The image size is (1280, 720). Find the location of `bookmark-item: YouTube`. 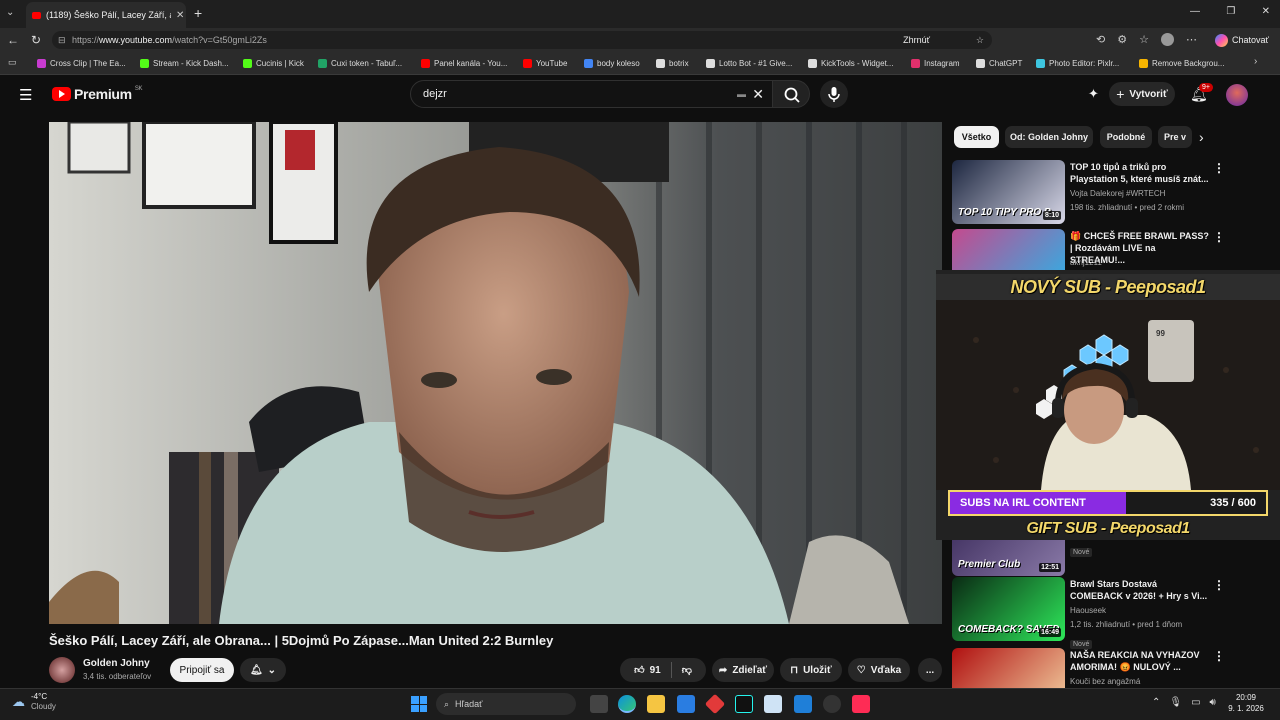

bookmark-item: YouTube is located at coordinates (545, 63).